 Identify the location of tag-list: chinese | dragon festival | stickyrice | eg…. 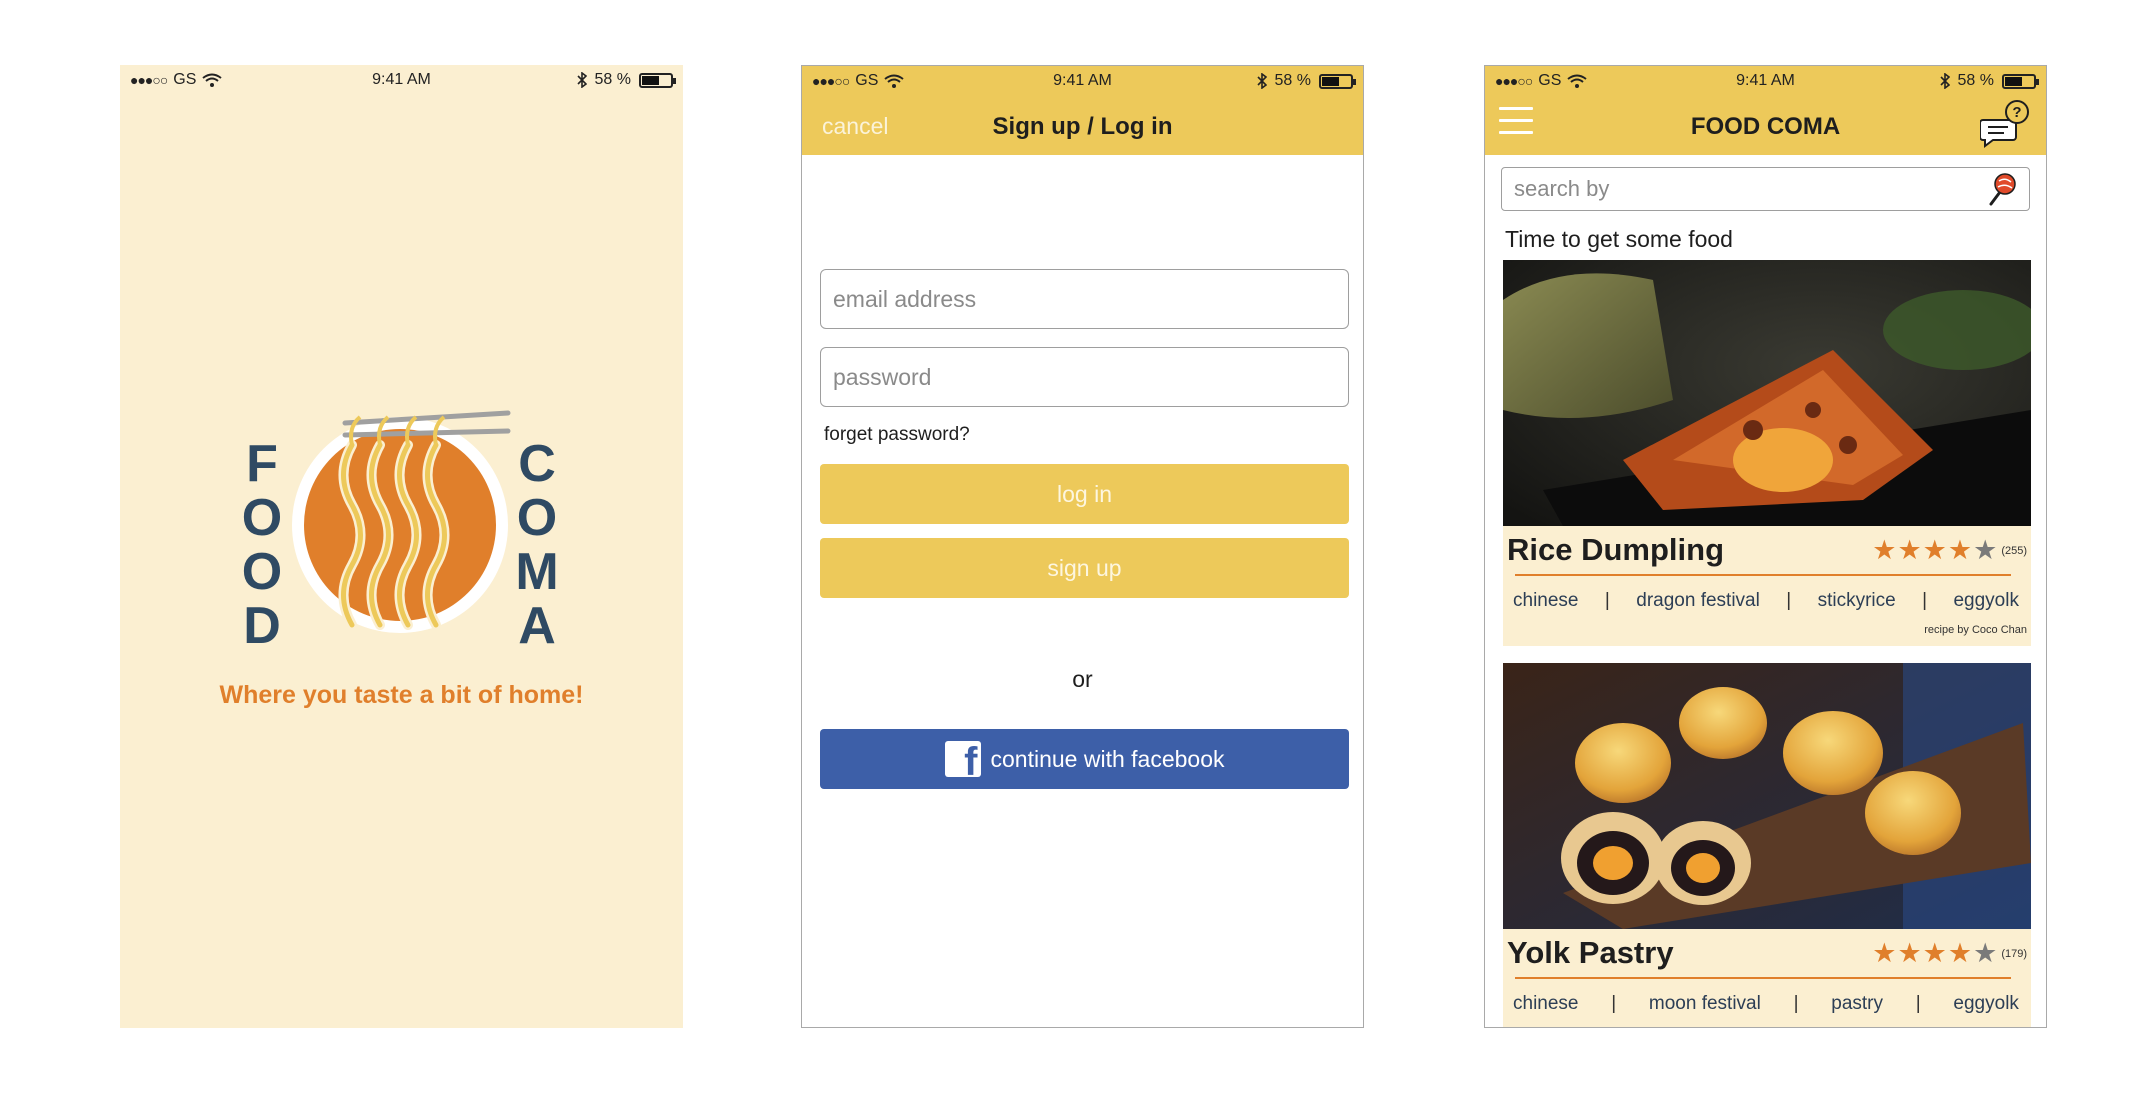
(1766, 601).